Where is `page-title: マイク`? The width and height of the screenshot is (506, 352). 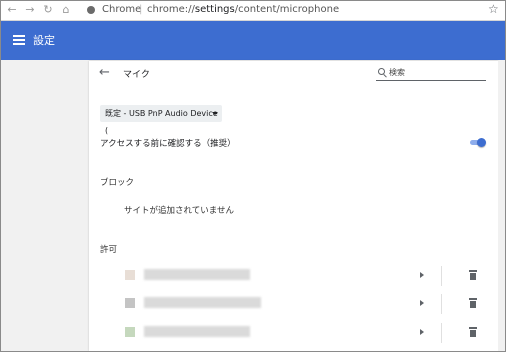 page-title: マイク is located at coordinates (136, 75).